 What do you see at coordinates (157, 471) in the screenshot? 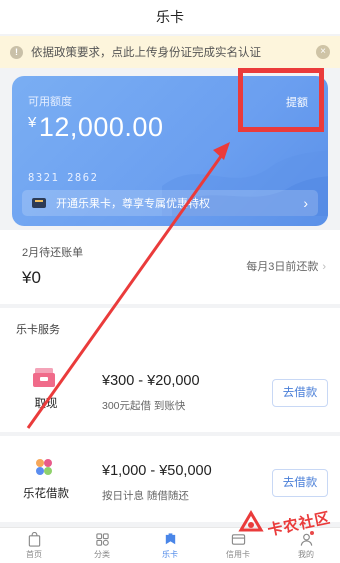
I see `service-range: ¥1,000 - ¥50,000` at bounding box center [157, 471].